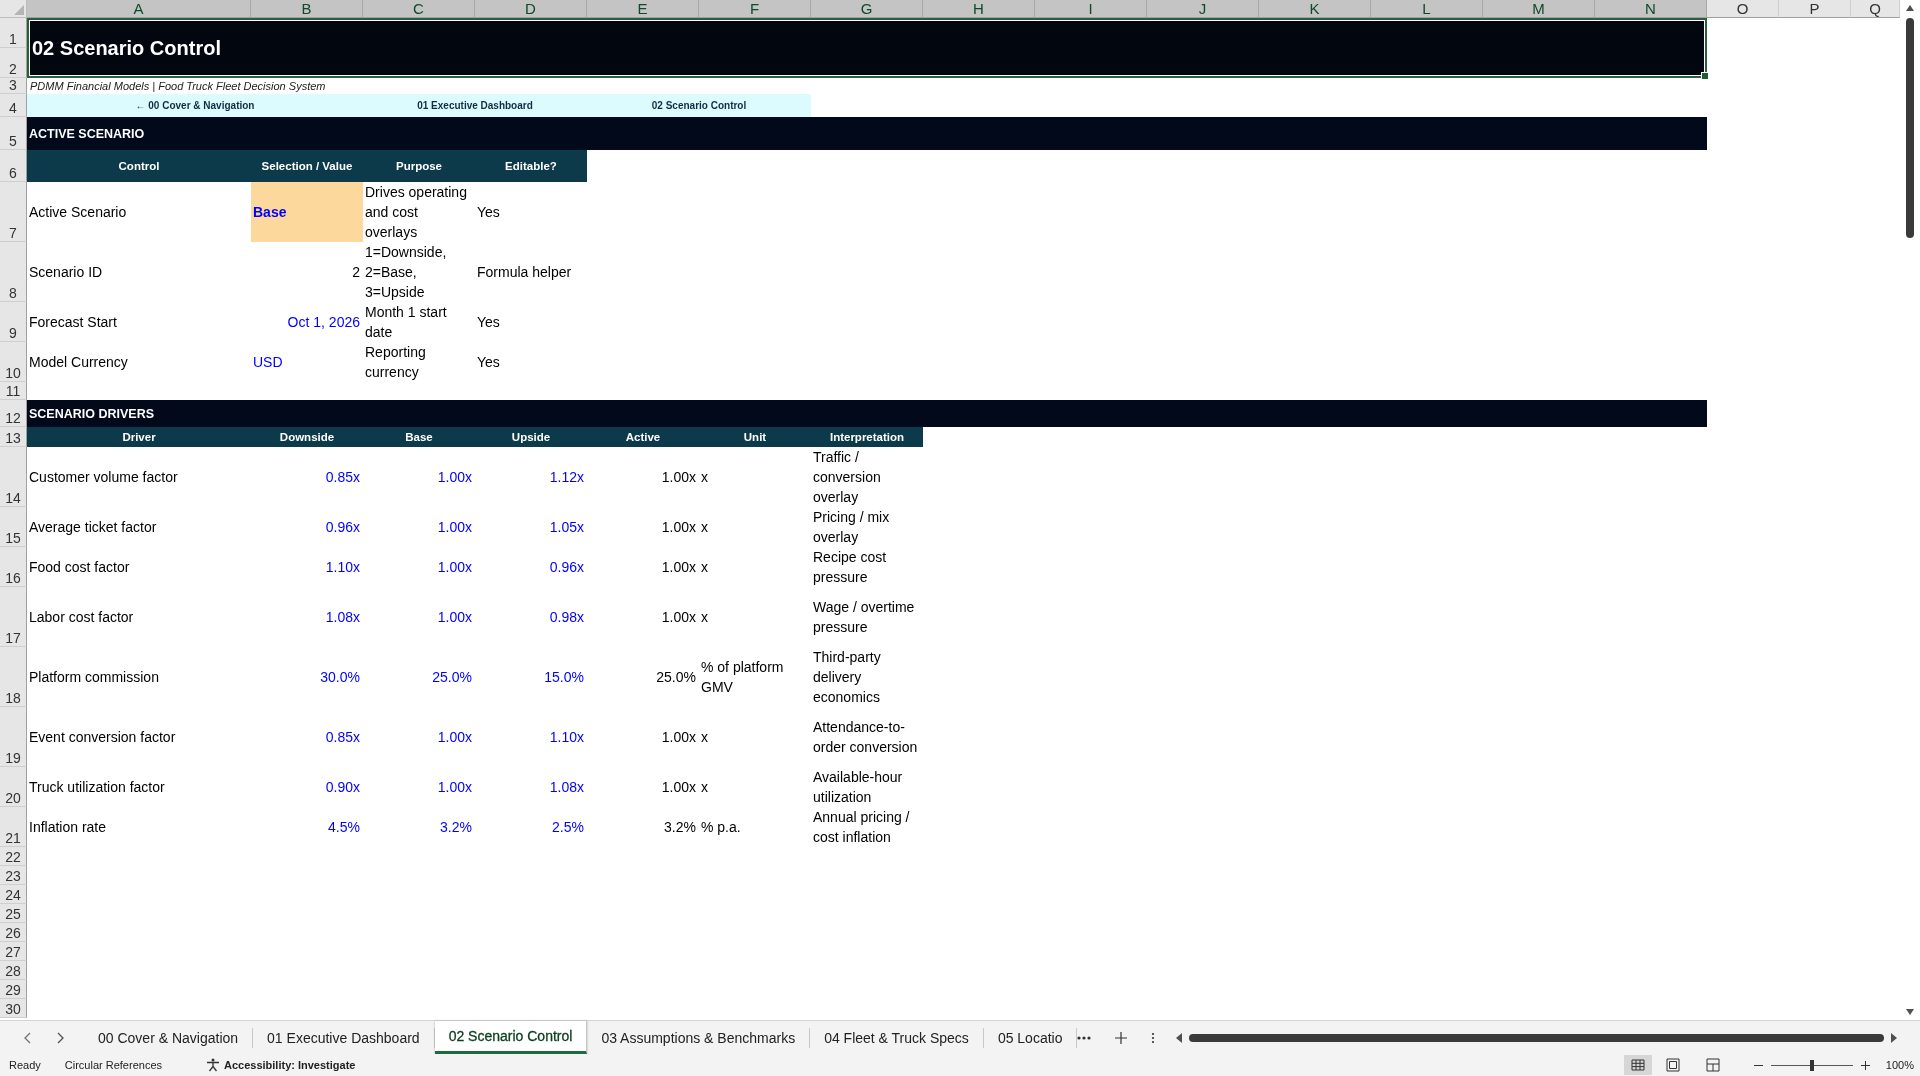 The height and width of the screenshot is (1076, 1920). Describe the element at coordinates (323, 322) in the screenshot. I see `table-cell-text: Oct 1, 2026` at that location.